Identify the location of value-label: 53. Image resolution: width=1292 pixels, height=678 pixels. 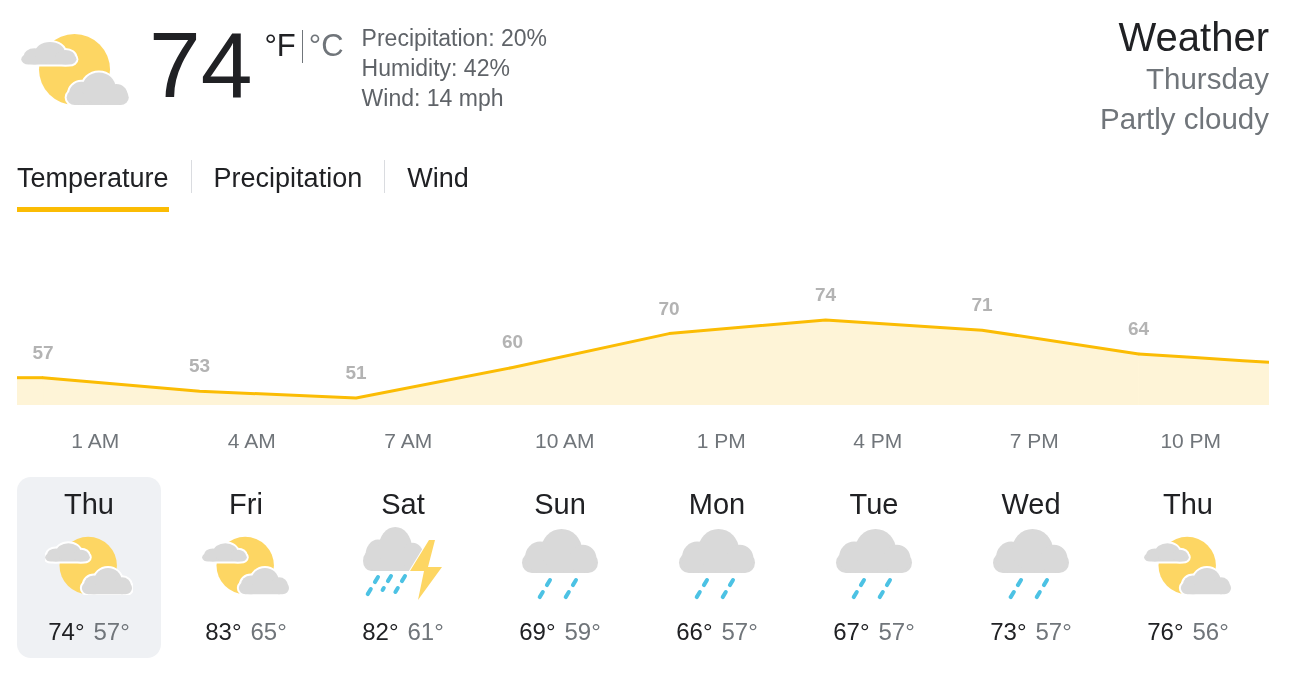
(200, 366).